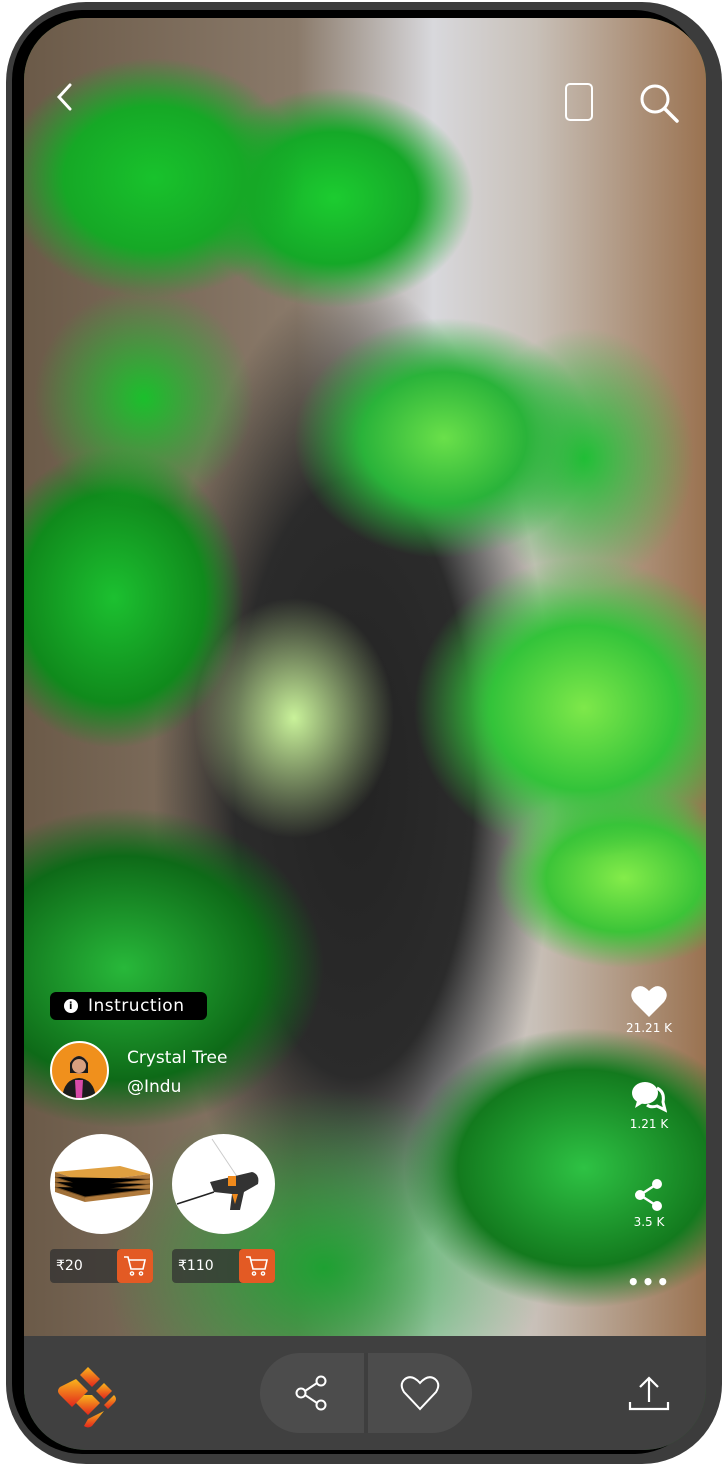 This screenshot has height=1468, width=727. I want to click on chevron-left-icon, so click(64, 97).